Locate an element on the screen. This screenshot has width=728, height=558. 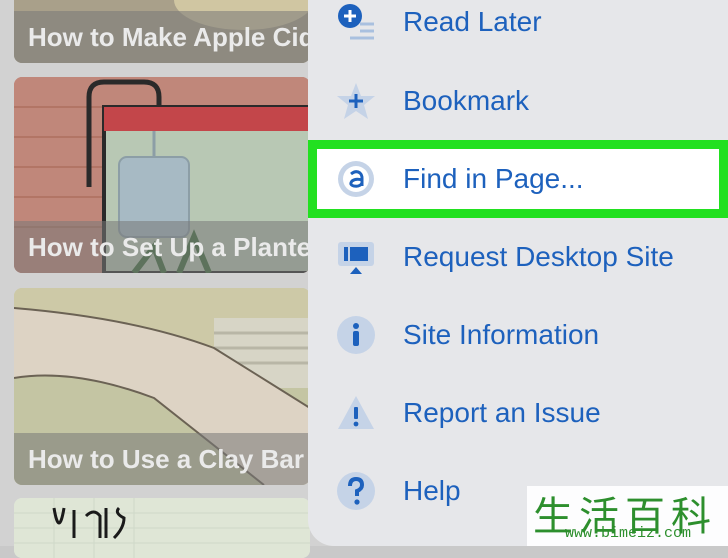
warning-icon is located at coordinates (356, 412).